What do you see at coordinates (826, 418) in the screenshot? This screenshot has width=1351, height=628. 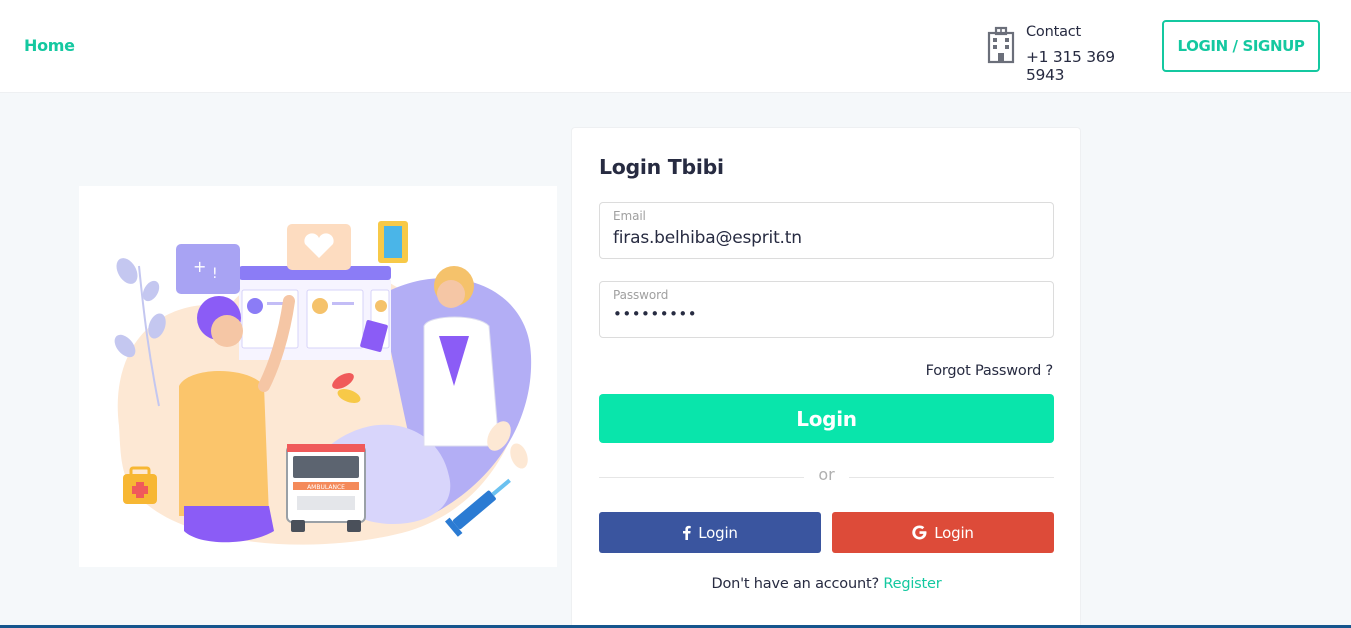 I see `login-button: Login` at bounding box center [826, 418].